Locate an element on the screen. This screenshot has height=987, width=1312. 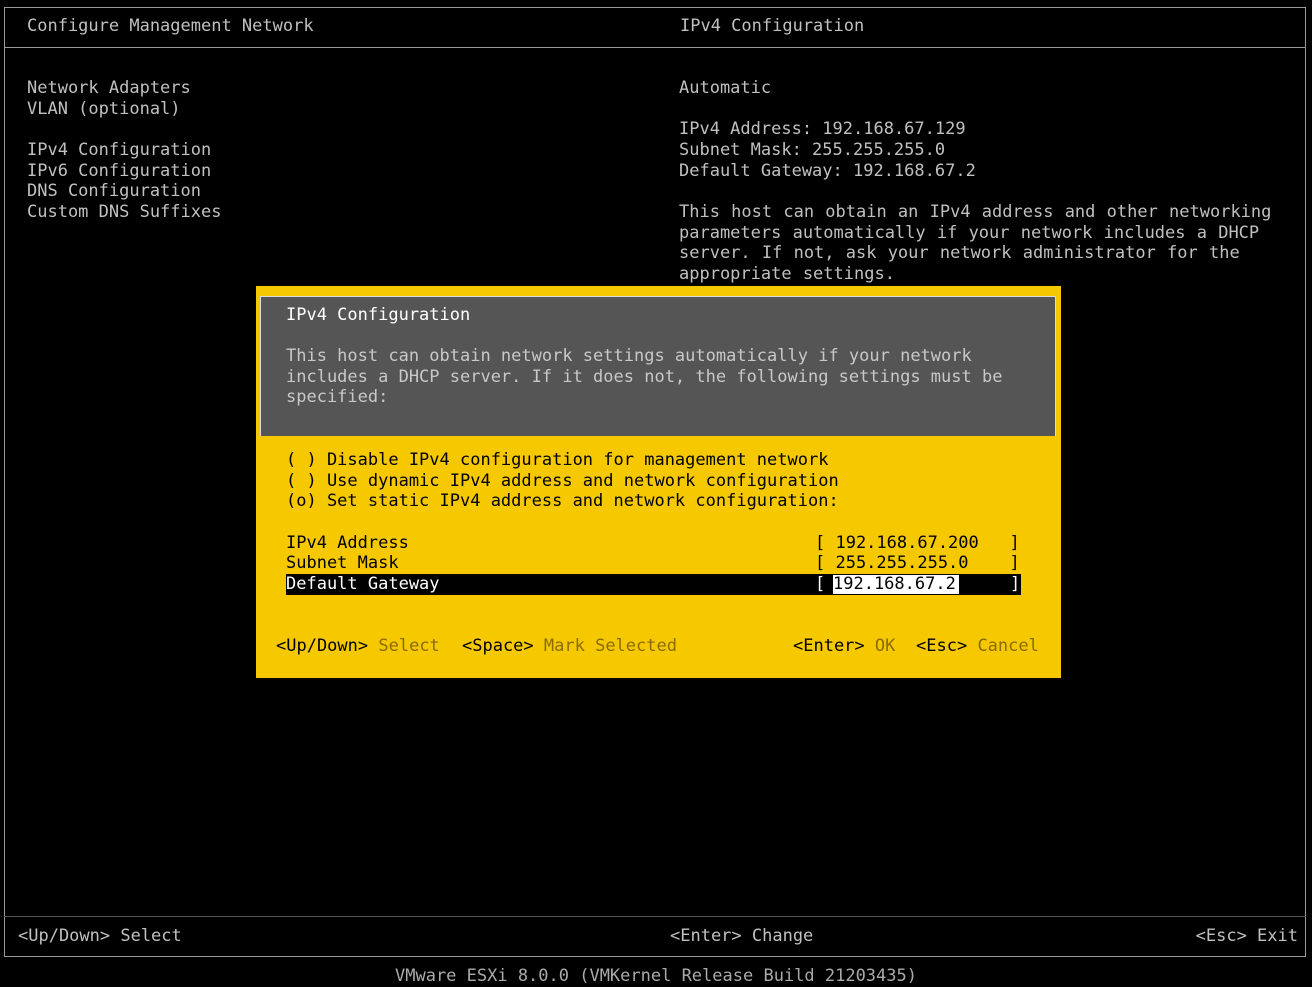
current-subnet-mask: Subnet Mask: 255.255.255.0 is located at coordinates (812, 150).